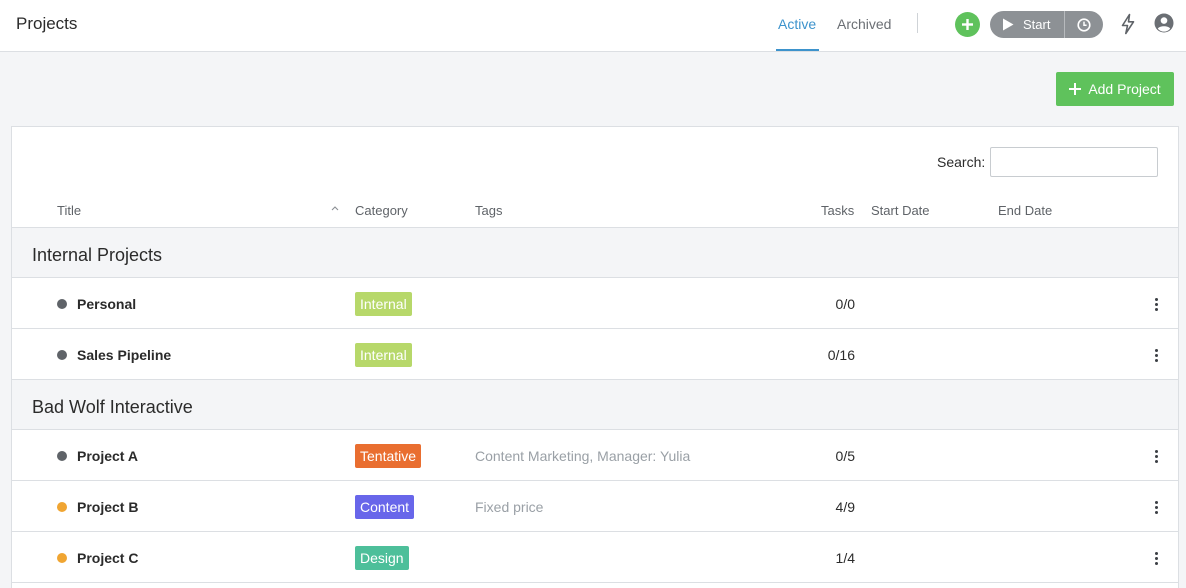  I want to click on category-badge: Tentative, so click(388, 456).